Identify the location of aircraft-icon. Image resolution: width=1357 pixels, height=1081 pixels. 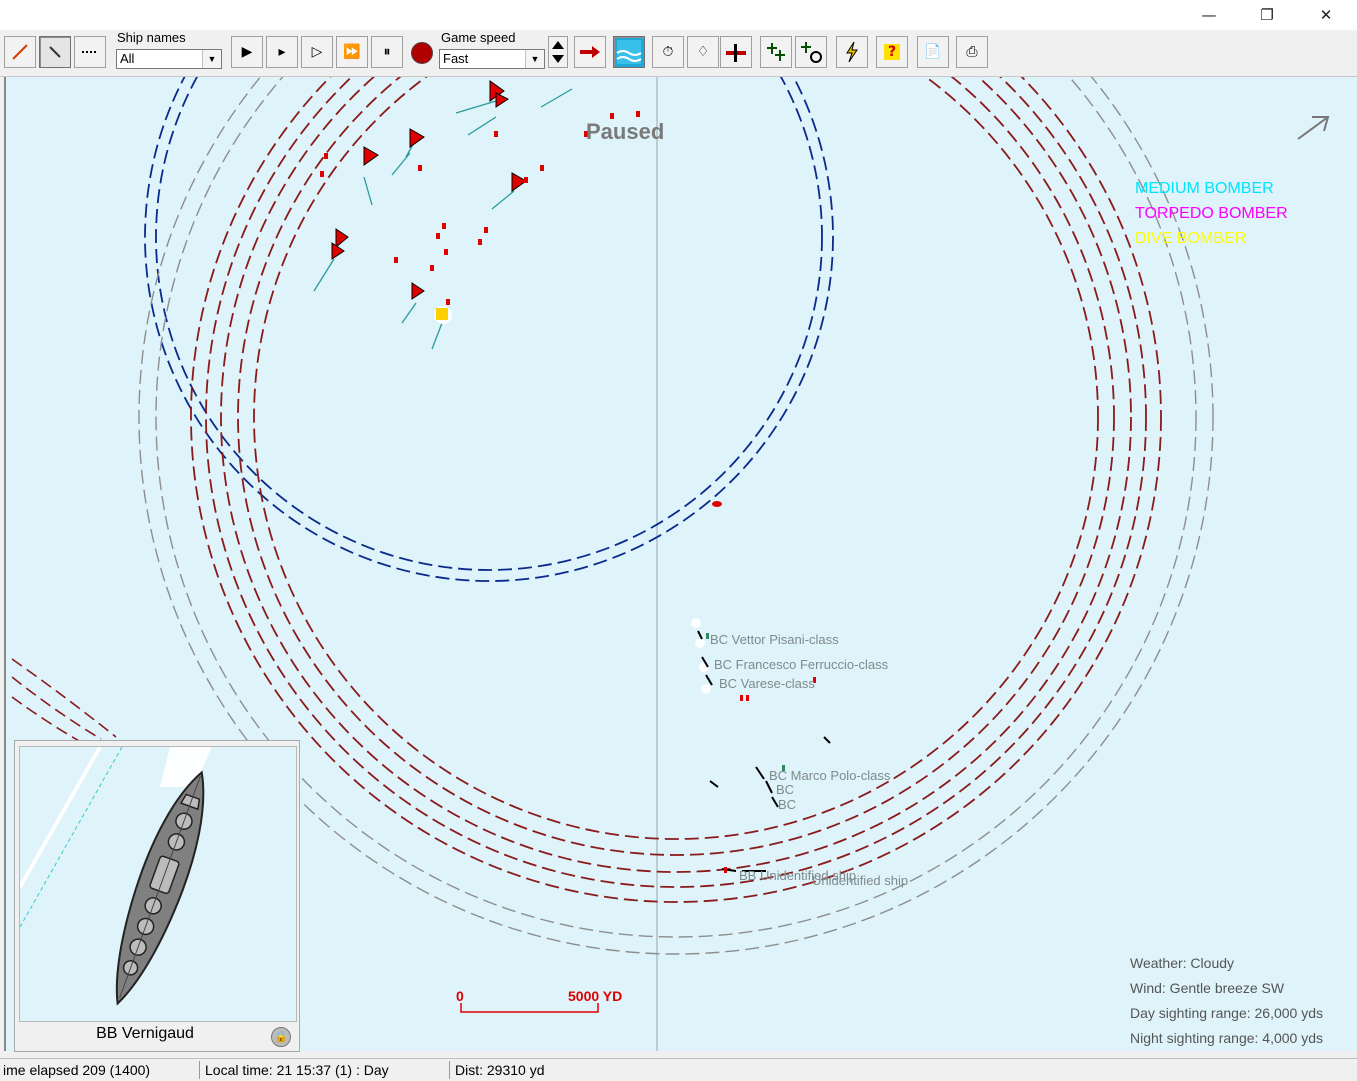
(776, 52).